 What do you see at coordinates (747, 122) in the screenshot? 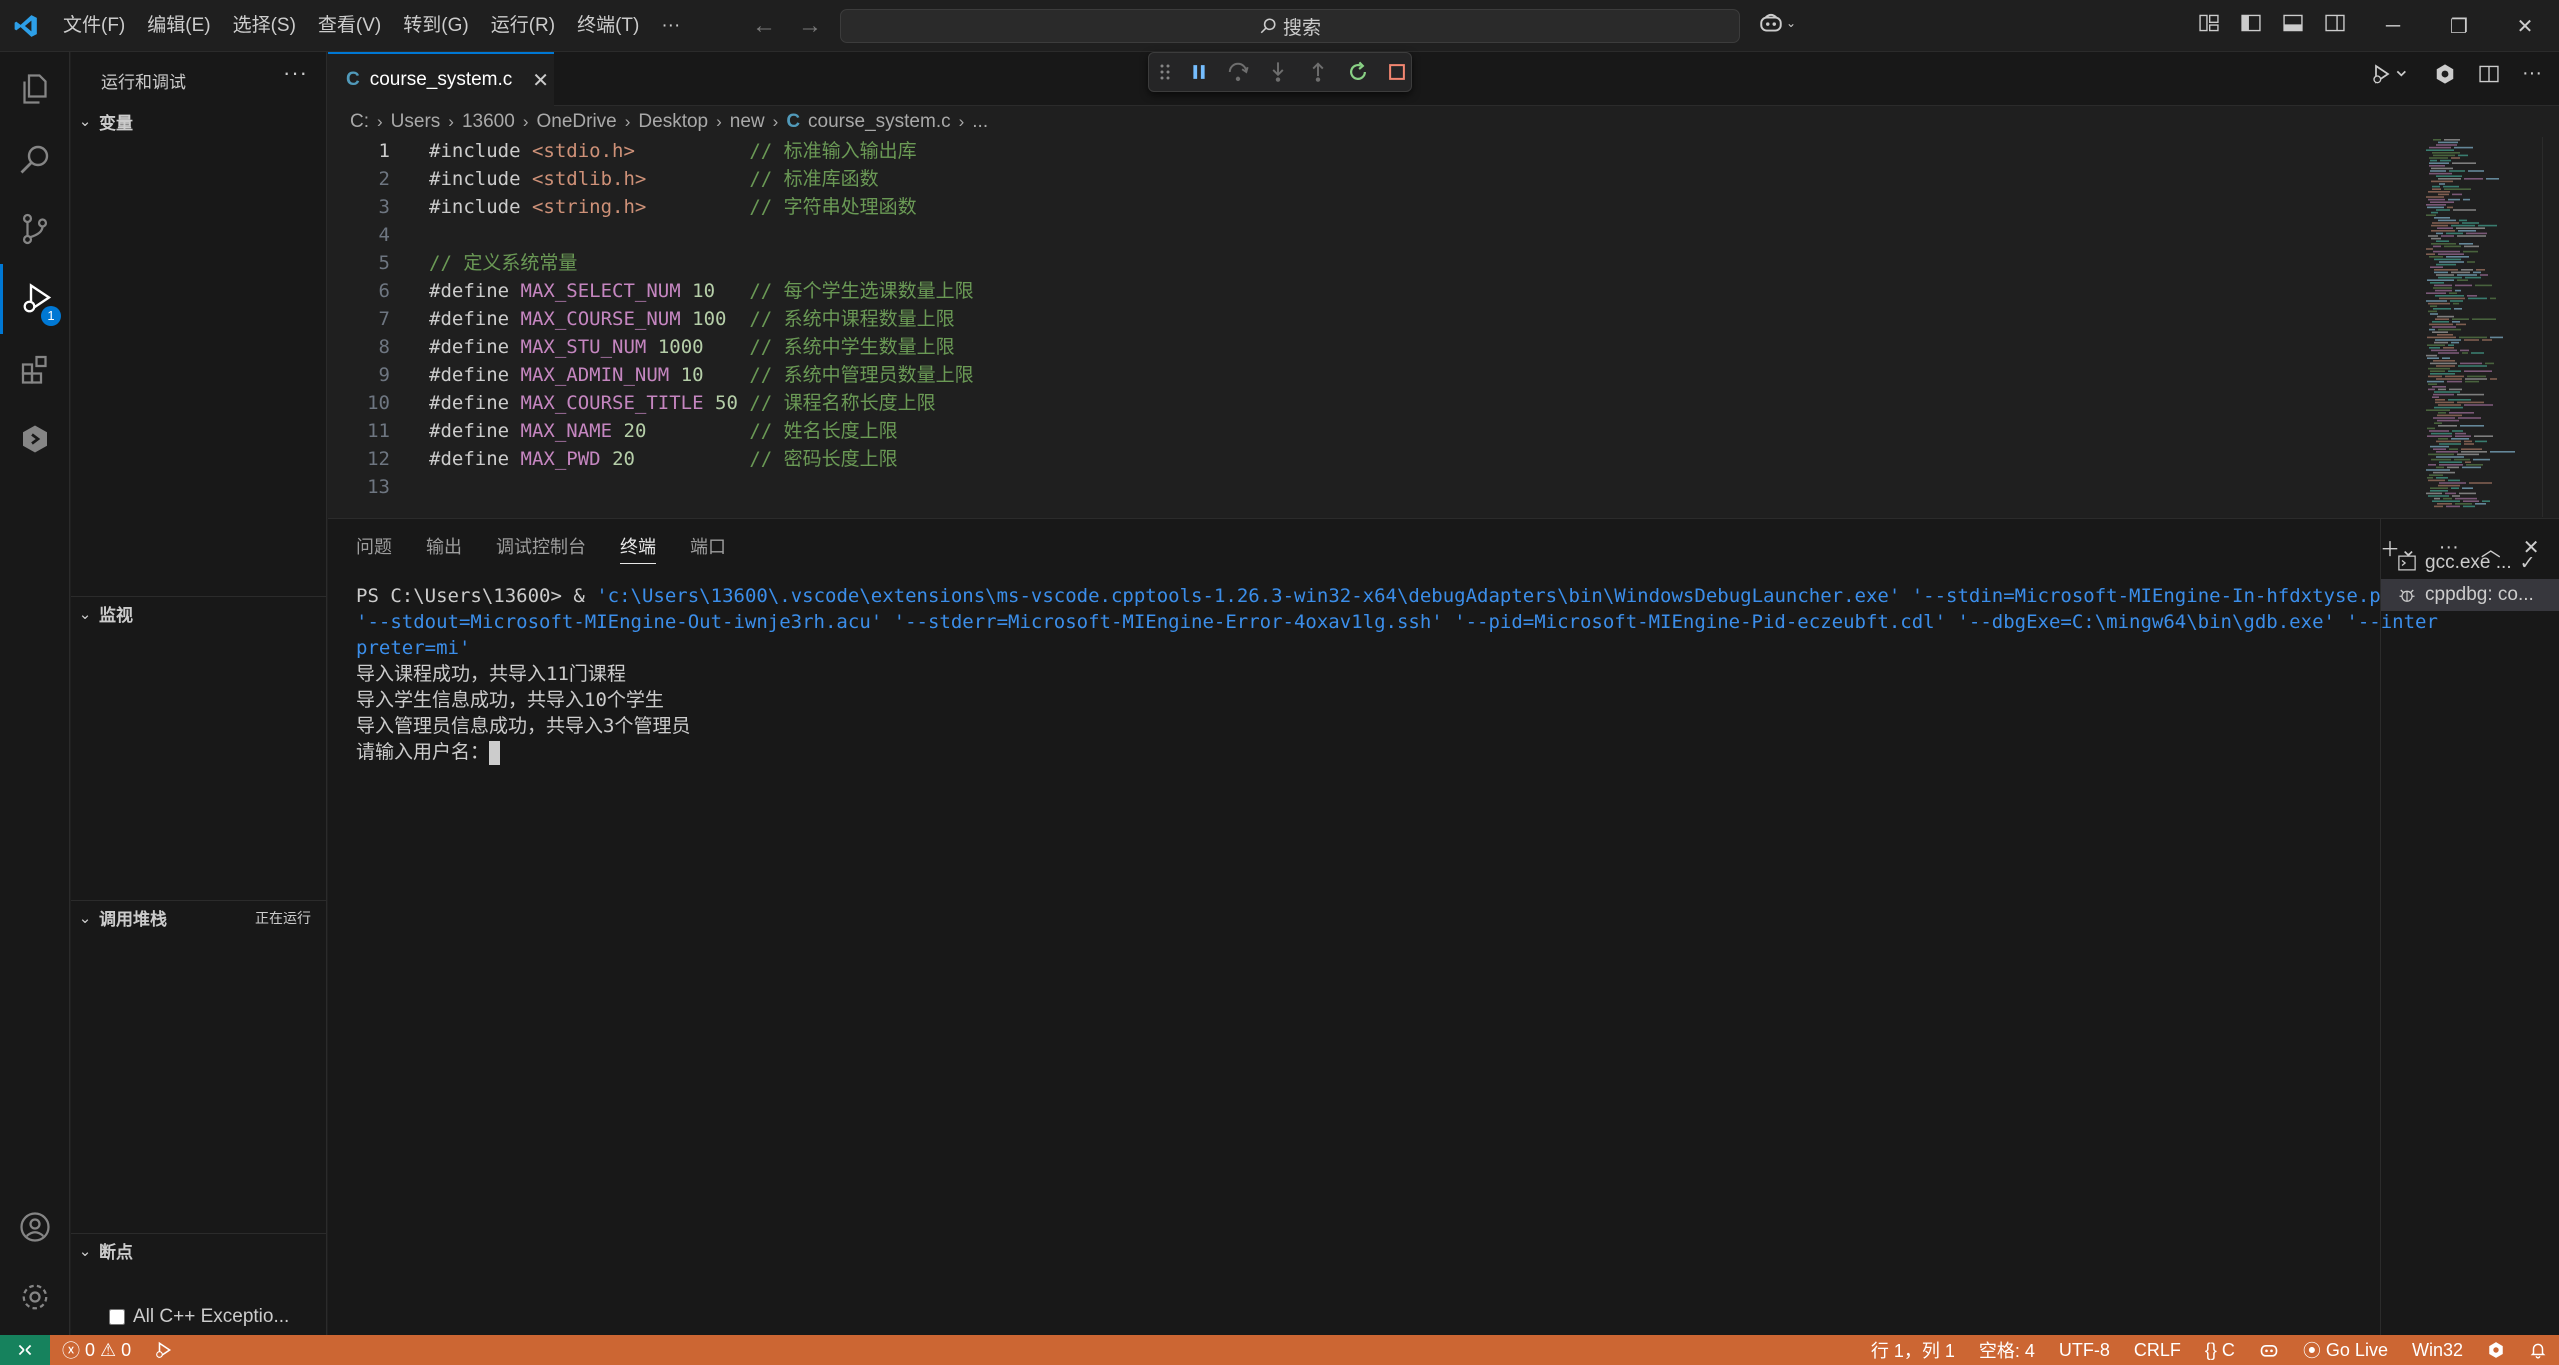
I see `breadcrumb-item: new` at bounding box center [747, 122].